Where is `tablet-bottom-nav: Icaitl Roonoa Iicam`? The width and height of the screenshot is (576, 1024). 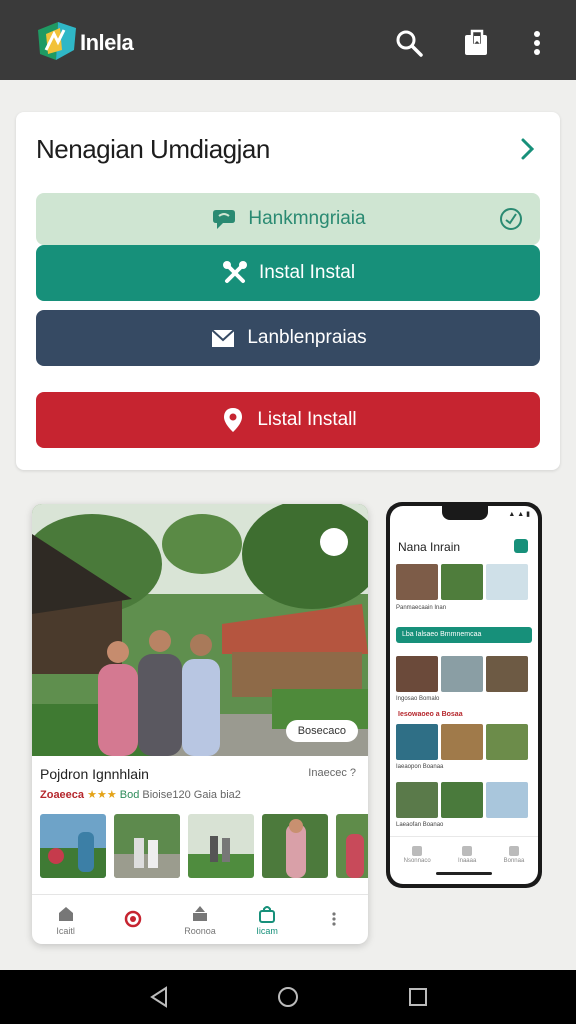 tablet-bottom-nav: Icaitl Roonoa Iicam is located at coordinates (200, 919).